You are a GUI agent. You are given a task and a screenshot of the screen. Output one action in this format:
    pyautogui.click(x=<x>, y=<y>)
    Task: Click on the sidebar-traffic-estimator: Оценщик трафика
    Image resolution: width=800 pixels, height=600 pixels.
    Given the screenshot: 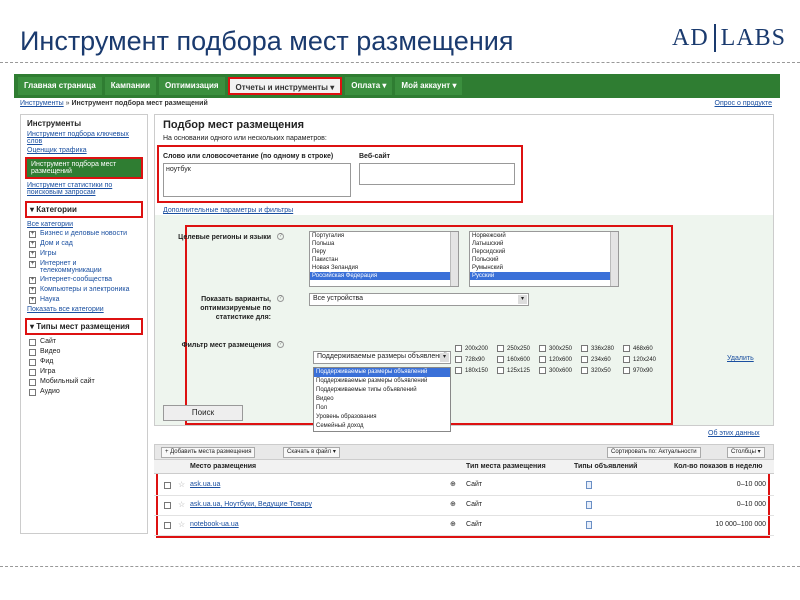 What is the action you would take?
    pyautogui.click(x=84, y=150)
    